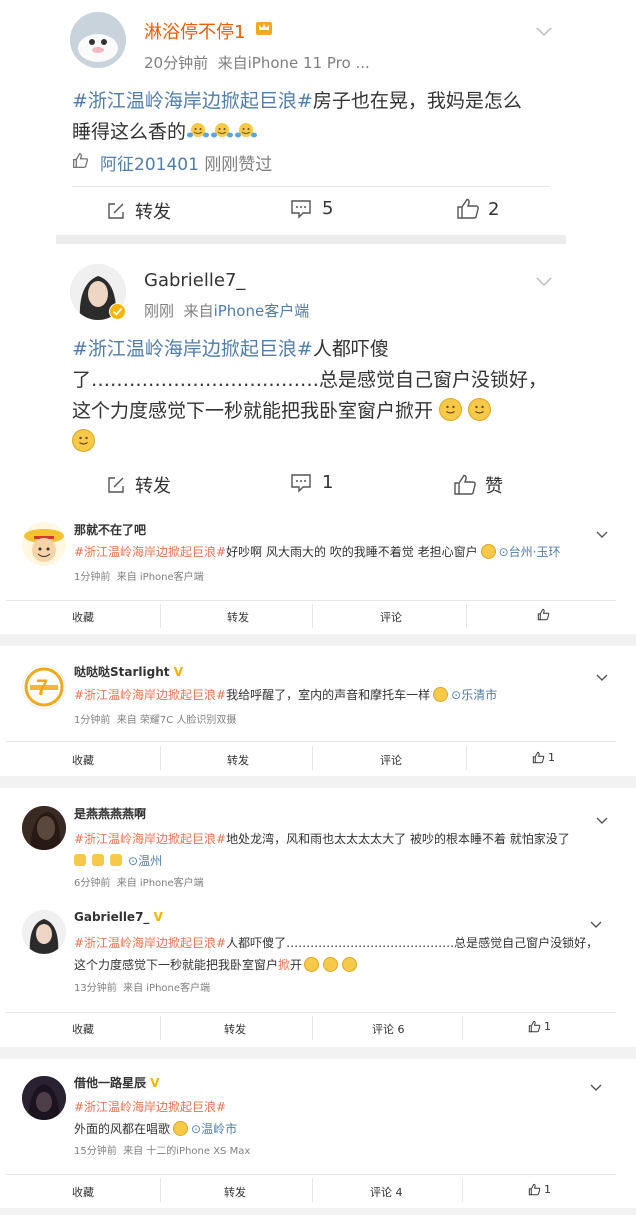  I want to click on comment-button: 评论 4, so click(386, 1192).